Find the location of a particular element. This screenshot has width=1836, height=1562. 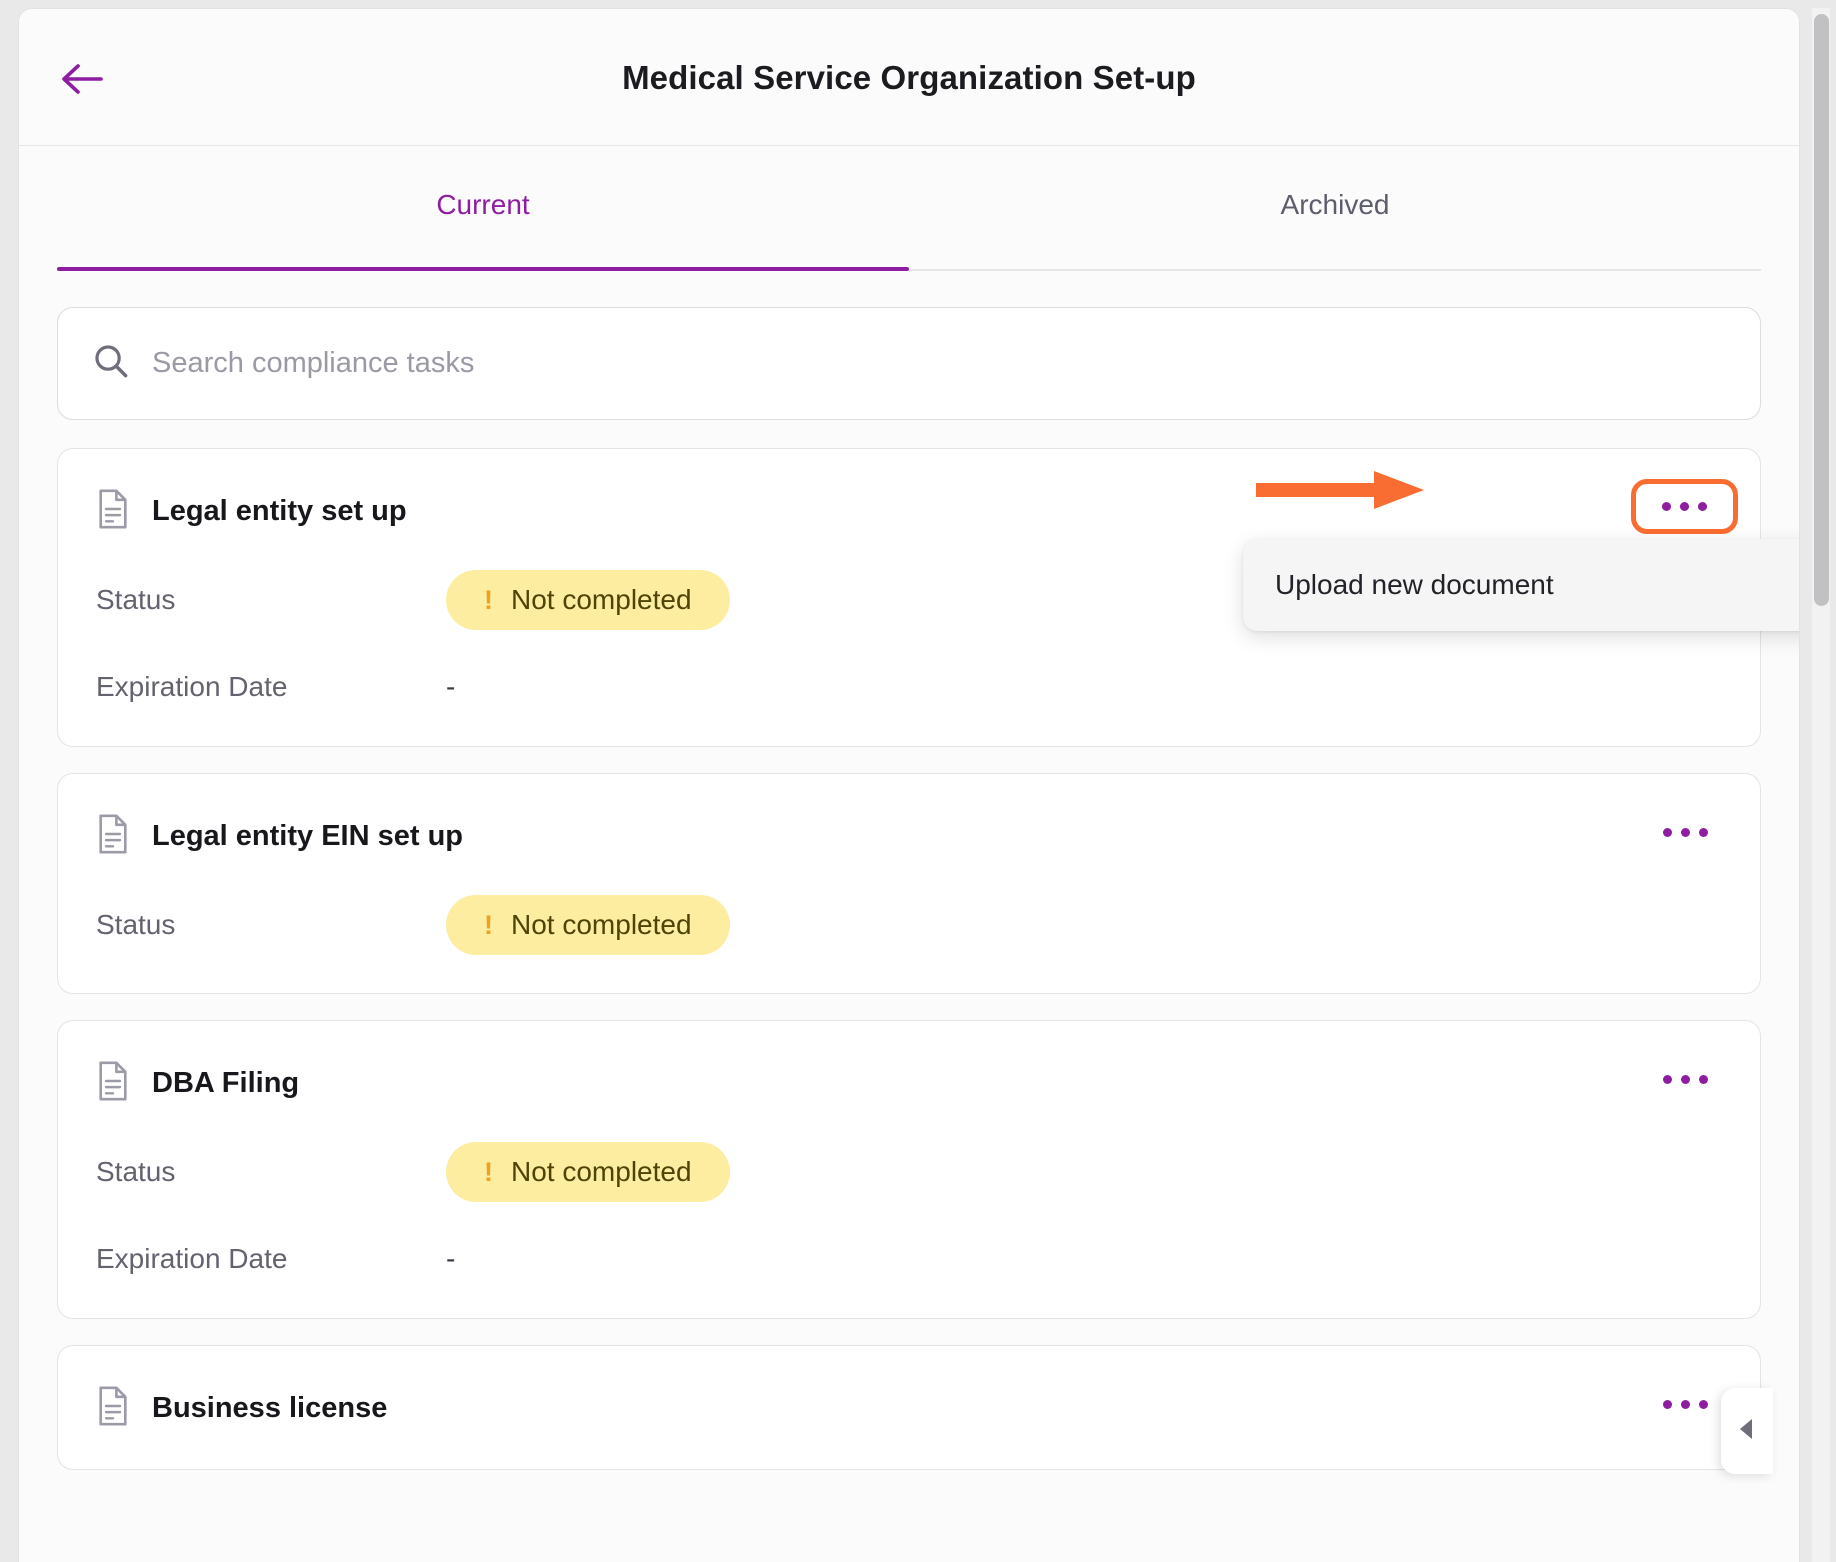

context-menu: Upload new document is located at coordinates (1521, 585).